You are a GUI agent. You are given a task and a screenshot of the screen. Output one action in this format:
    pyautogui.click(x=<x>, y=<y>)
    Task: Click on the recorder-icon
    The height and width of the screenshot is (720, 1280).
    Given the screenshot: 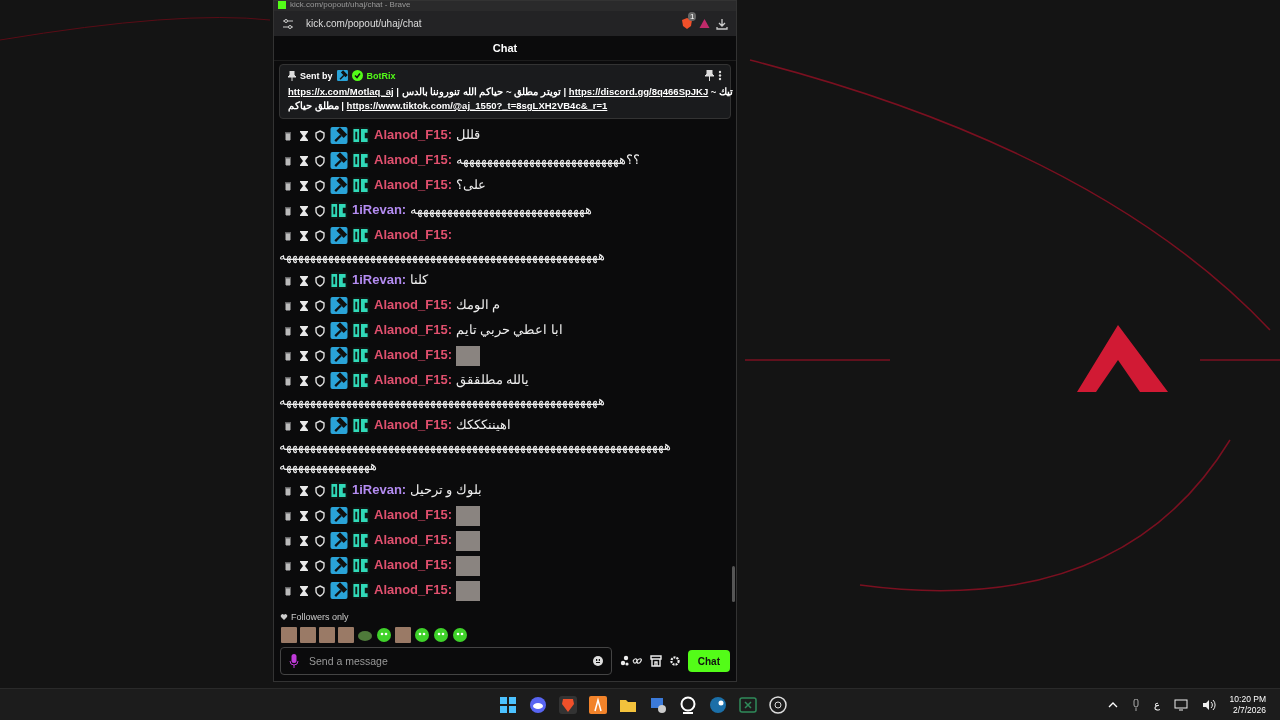 What is the action you would take?
    pyautogui.click(x=778, y=704)
    